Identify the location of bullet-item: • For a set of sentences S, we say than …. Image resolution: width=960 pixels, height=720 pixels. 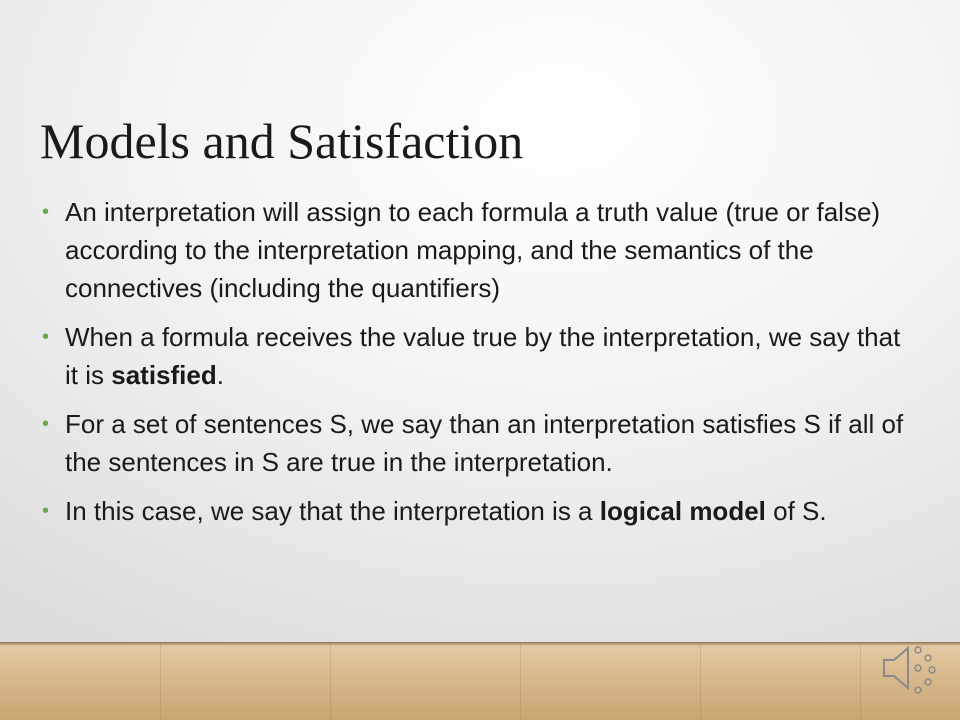
(480, 443).